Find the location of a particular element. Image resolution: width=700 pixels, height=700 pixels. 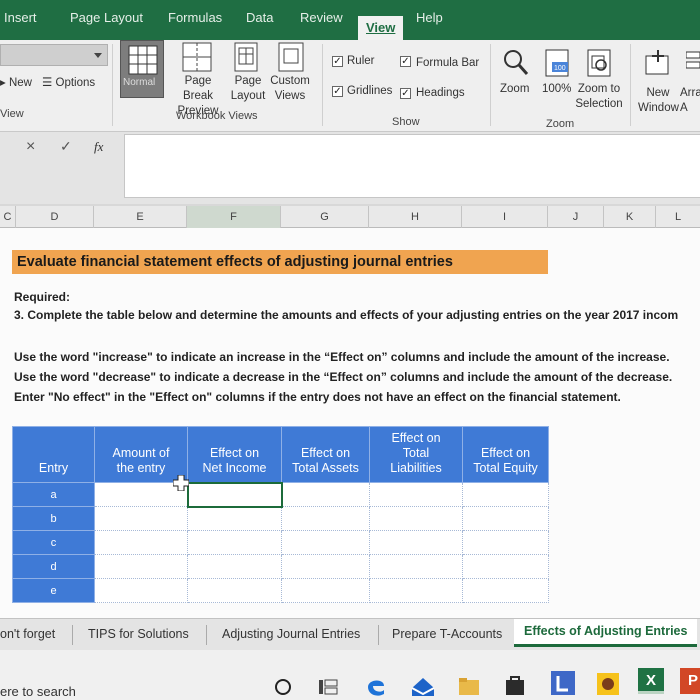

options-button: ☰ Options is located at coordinates (68, 83).